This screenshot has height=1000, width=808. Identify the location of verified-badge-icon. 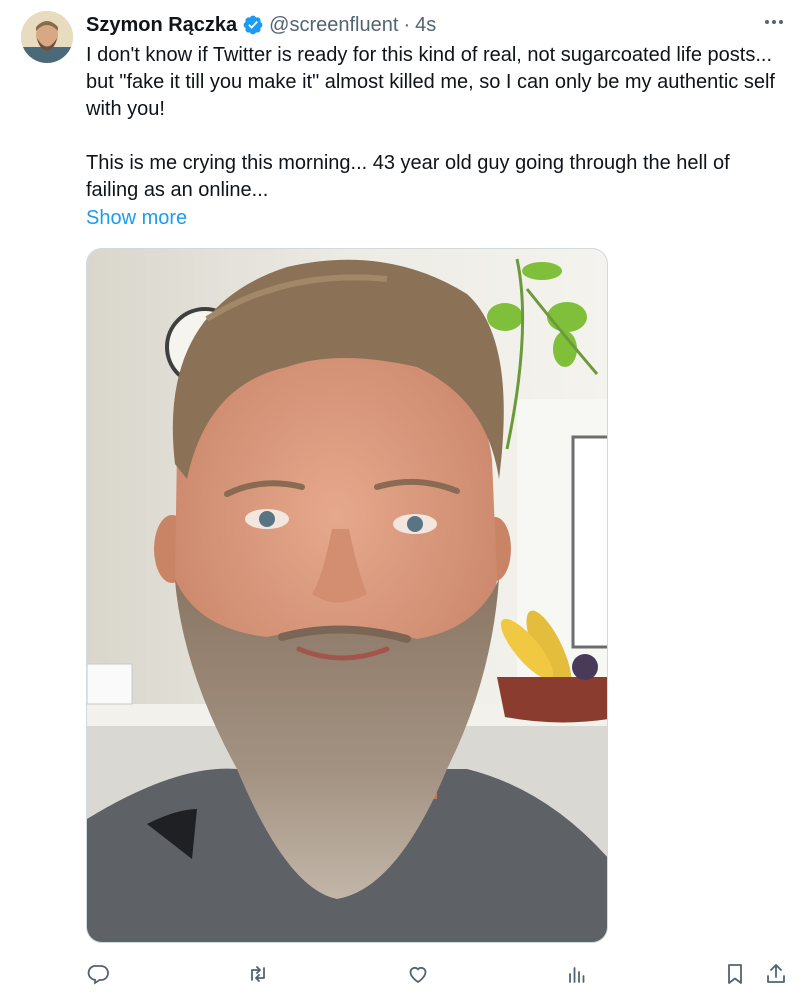
(253, 25).